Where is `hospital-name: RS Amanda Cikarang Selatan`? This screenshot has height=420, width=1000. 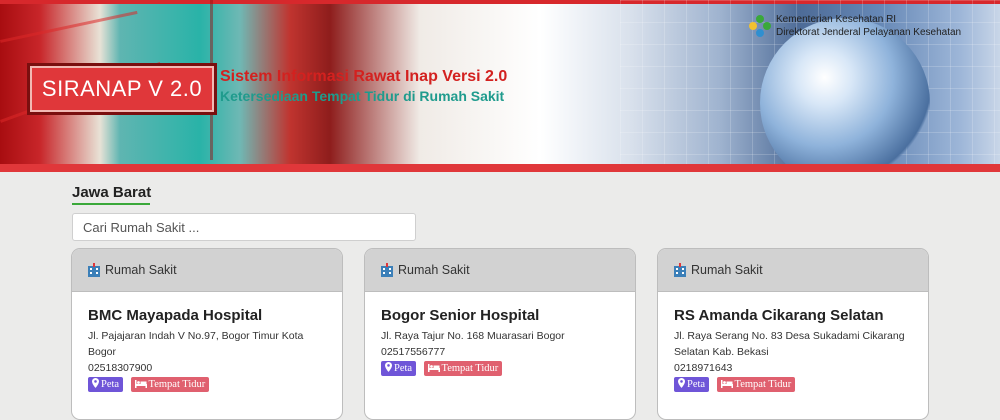 hospital-name: RS Amanda Cikarang Selatan is located at coordinates (779, 315).